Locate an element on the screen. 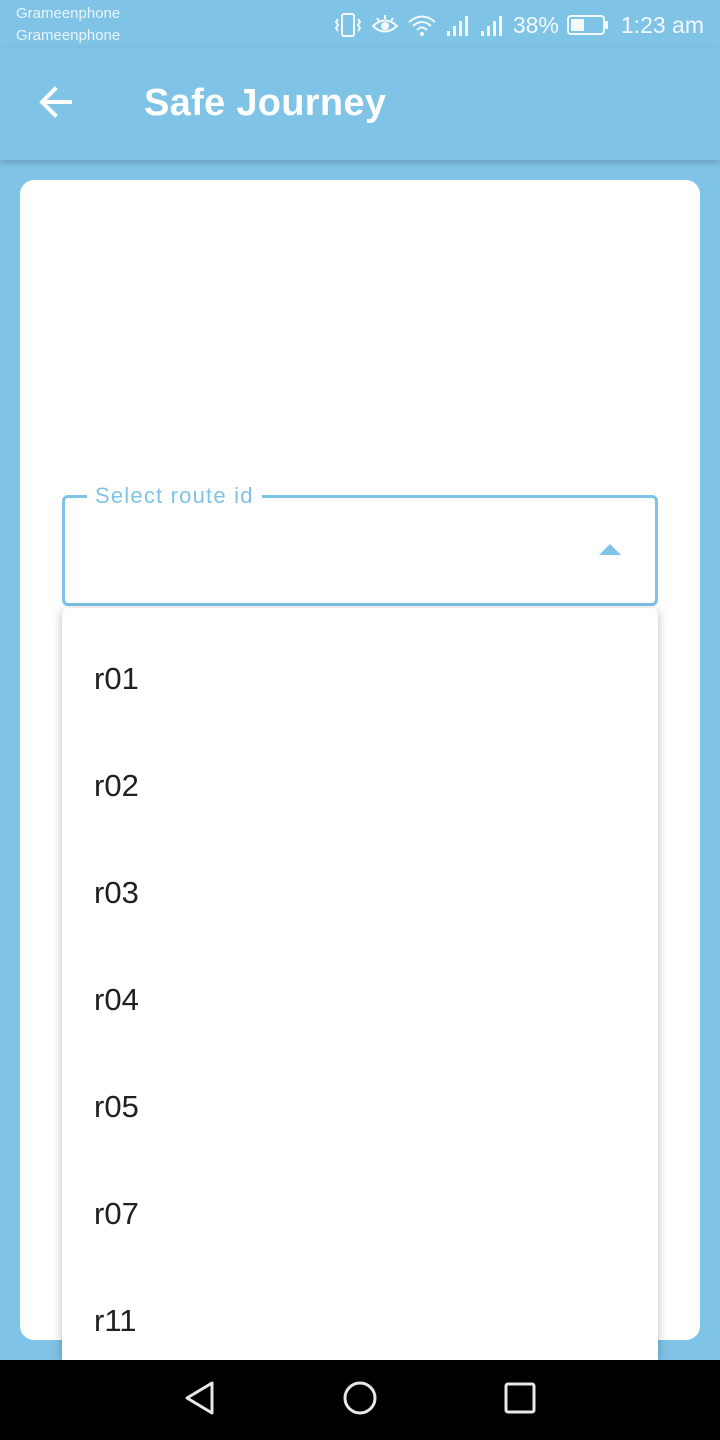  square-recents-icon is located at coordinates (520, 1400).